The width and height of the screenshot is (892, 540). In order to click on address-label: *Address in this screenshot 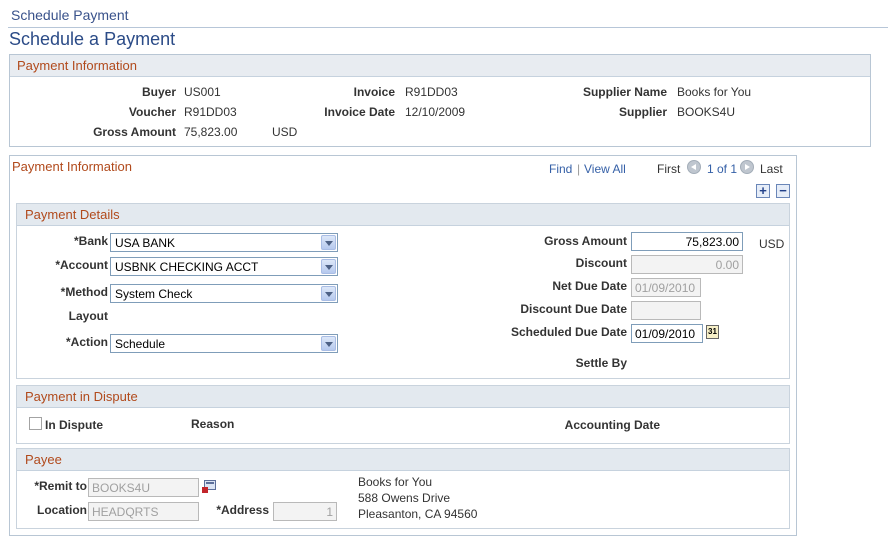, I will do `click(242, 510)`.